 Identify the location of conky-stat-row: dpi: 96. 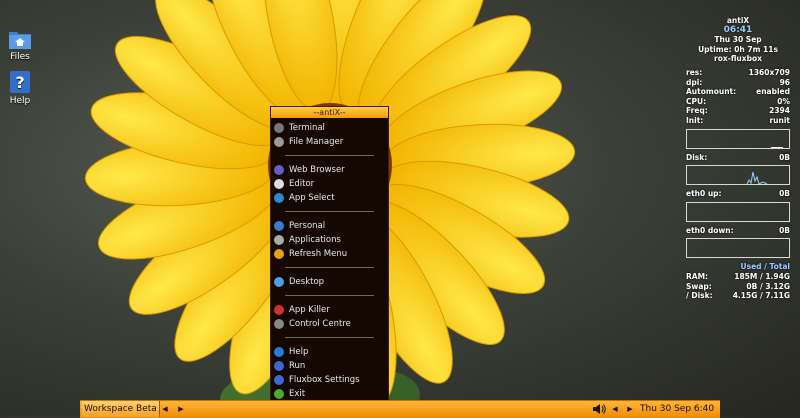
(738, 82).